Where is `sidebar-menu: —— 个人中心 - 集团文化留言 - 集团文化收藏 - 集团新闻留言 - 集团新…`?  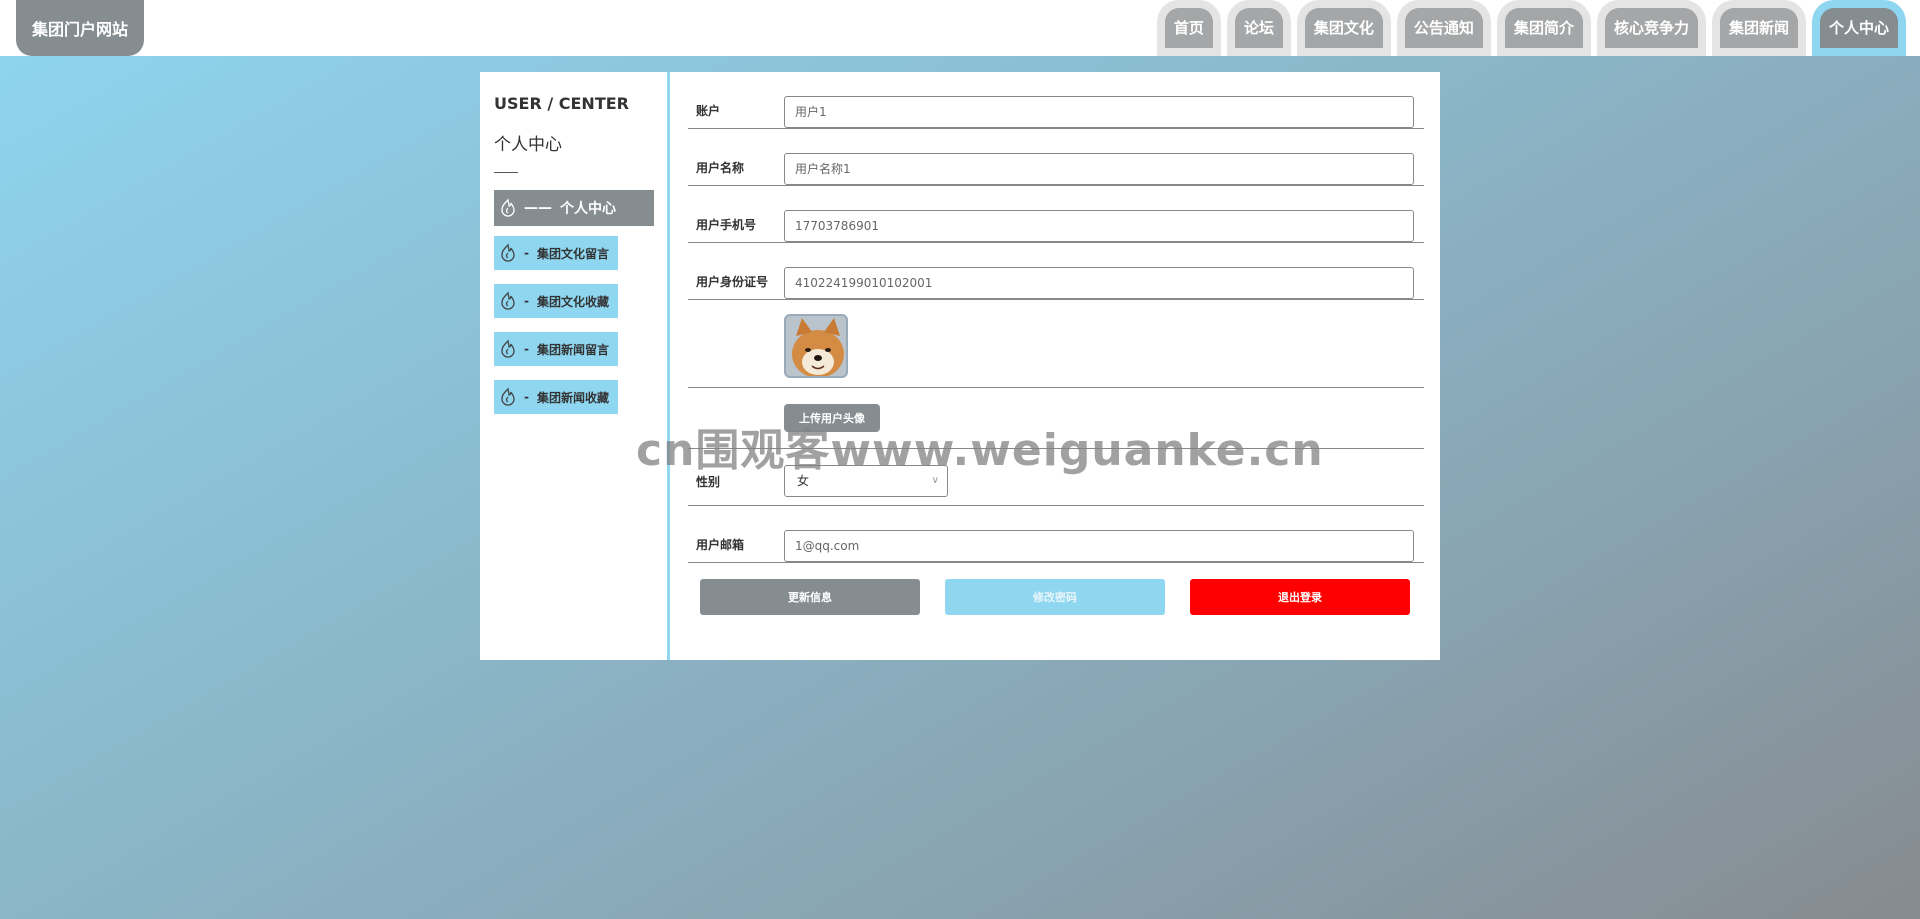 sidebar-menu: —— 个人中心 - 集团文化留言 - 集团文化收藏 - 集团新闻留言 - 集团新… is located at coordinates (574, 309).